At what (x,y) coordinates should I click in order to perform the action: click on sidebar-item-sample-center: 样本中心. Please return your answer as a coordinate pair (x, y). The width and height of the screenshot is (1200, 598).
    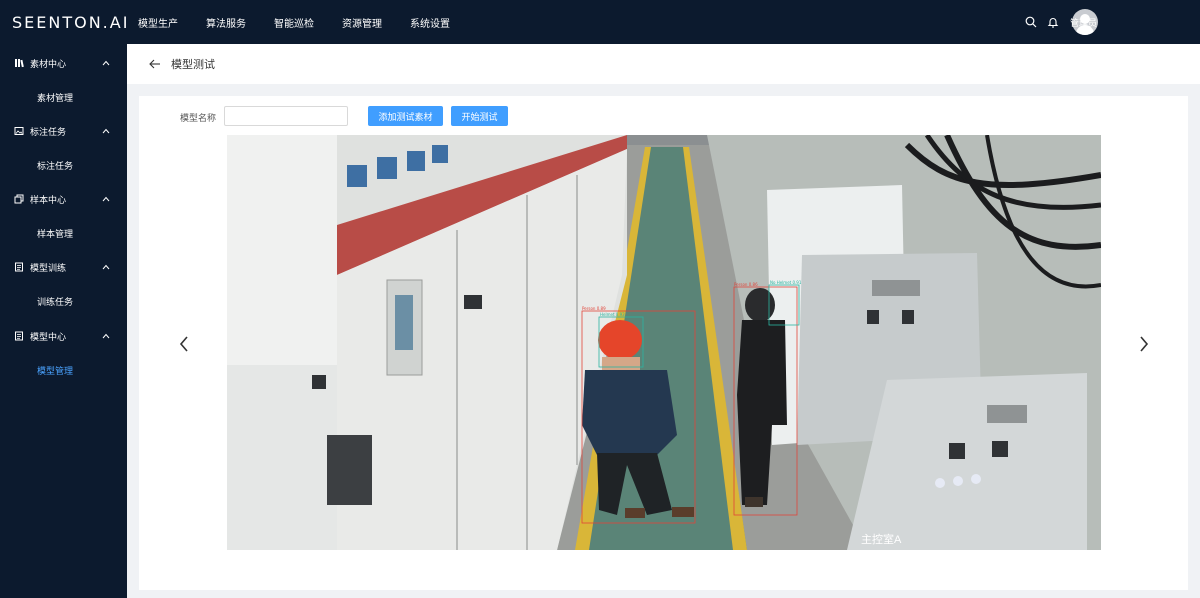
    Looking at the image, I should click on (63, 199).